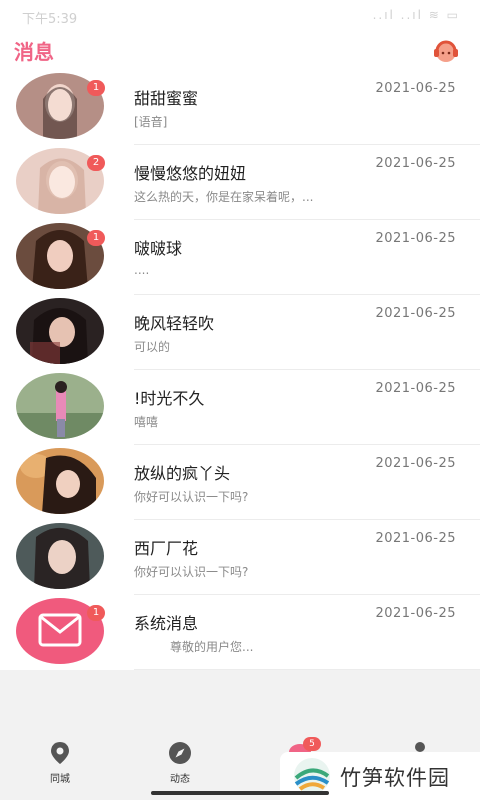 Image resolution: width=480 pixels, height=800 pixels. I want to click on contact-name: 系统消息, so click(166, 623).